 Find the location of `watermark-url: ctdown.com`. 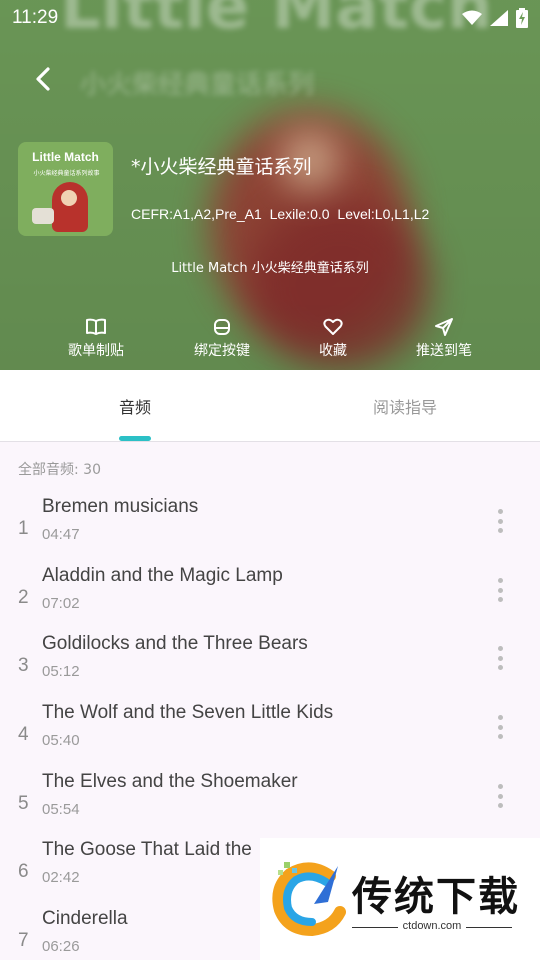

watermark-url: ctdown.com is located at coordinates (432, 926).